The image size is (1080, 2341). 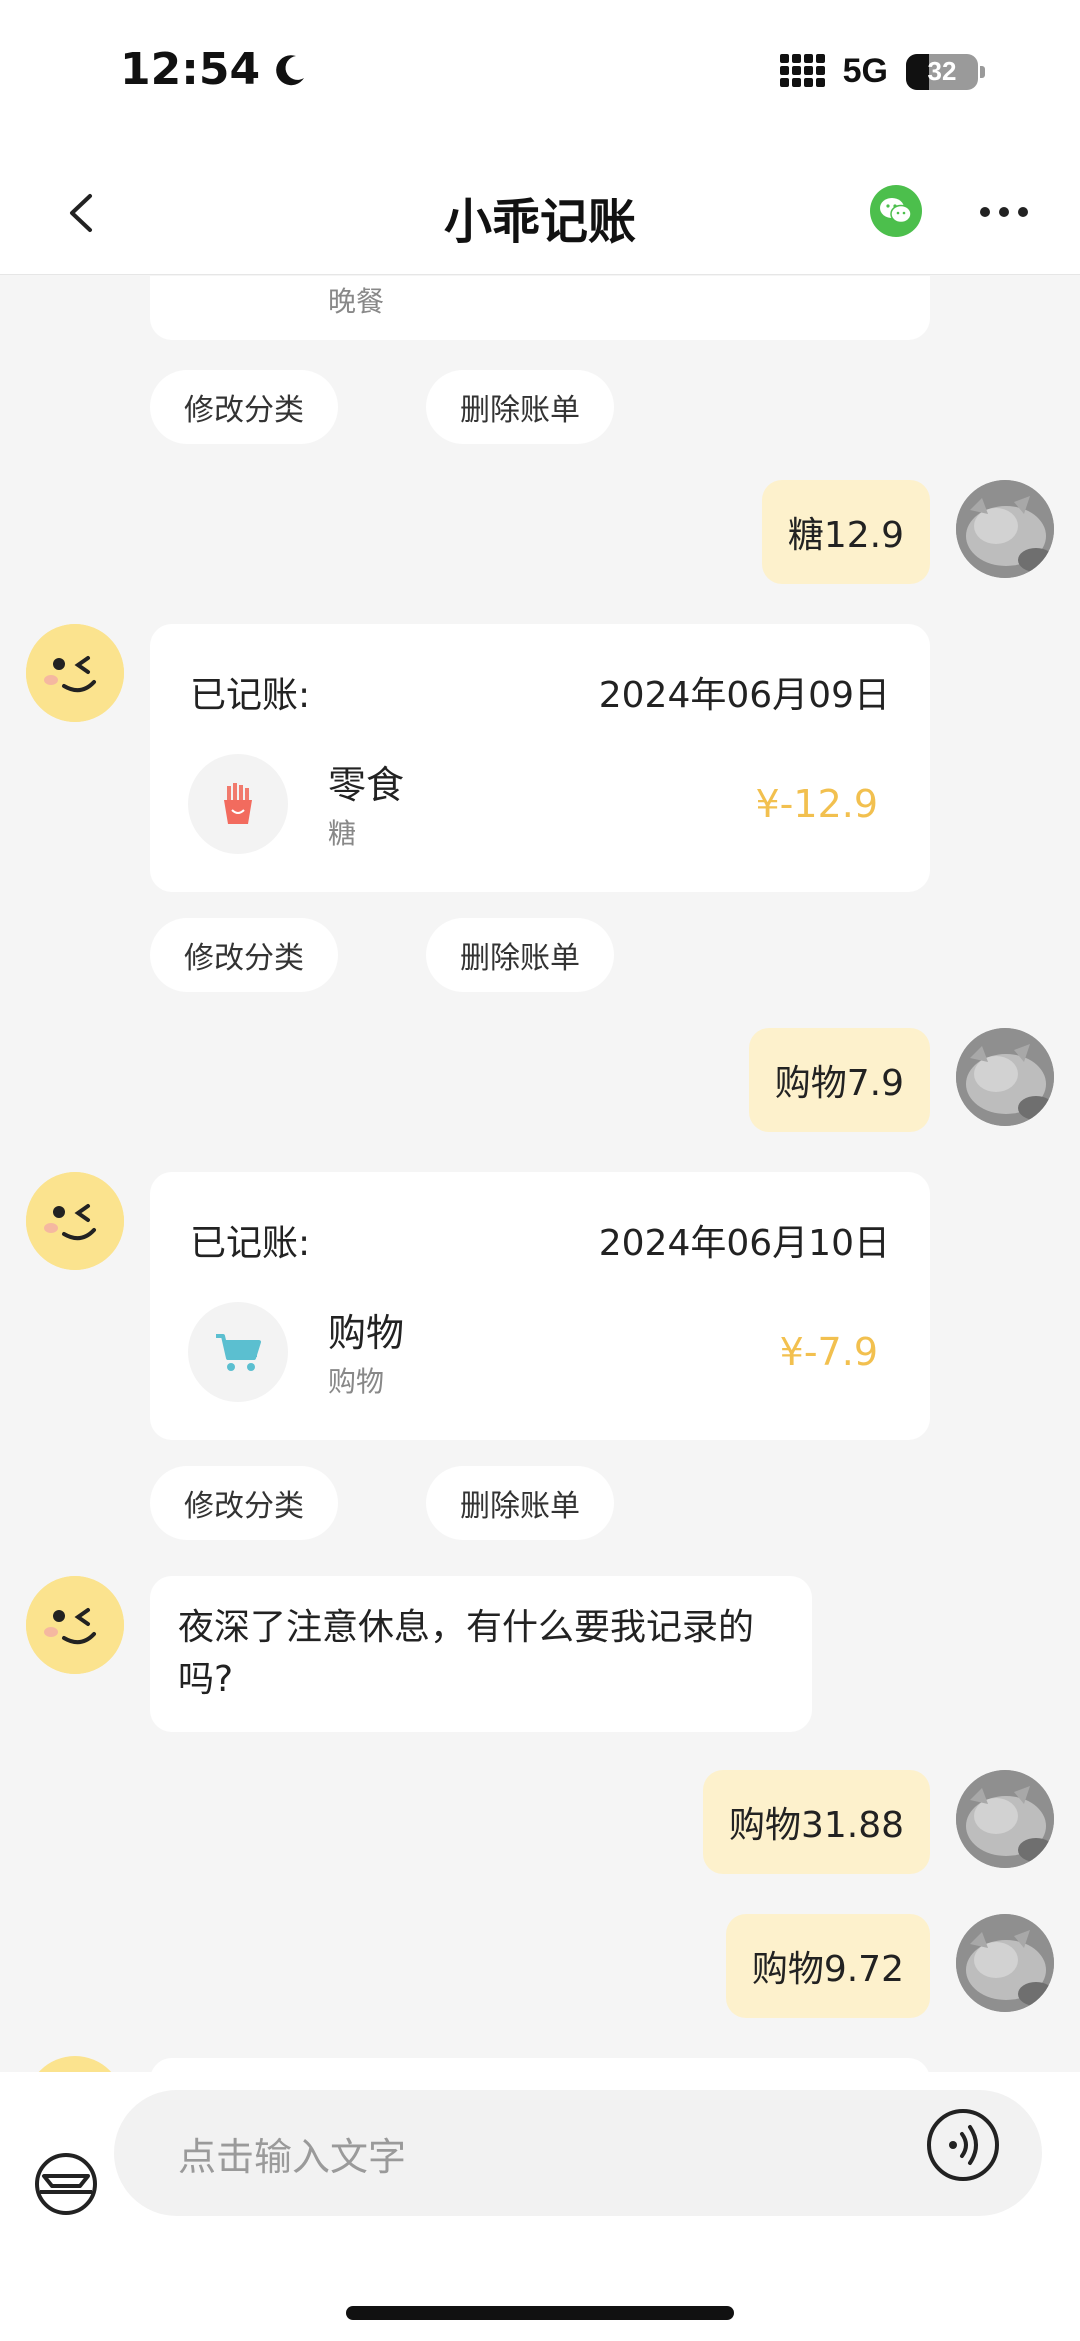 What do you see at coordinates (744, 695) in the screenshot?
I see `bill-date: 2024年06月09日` at bounding box center [744, 695].